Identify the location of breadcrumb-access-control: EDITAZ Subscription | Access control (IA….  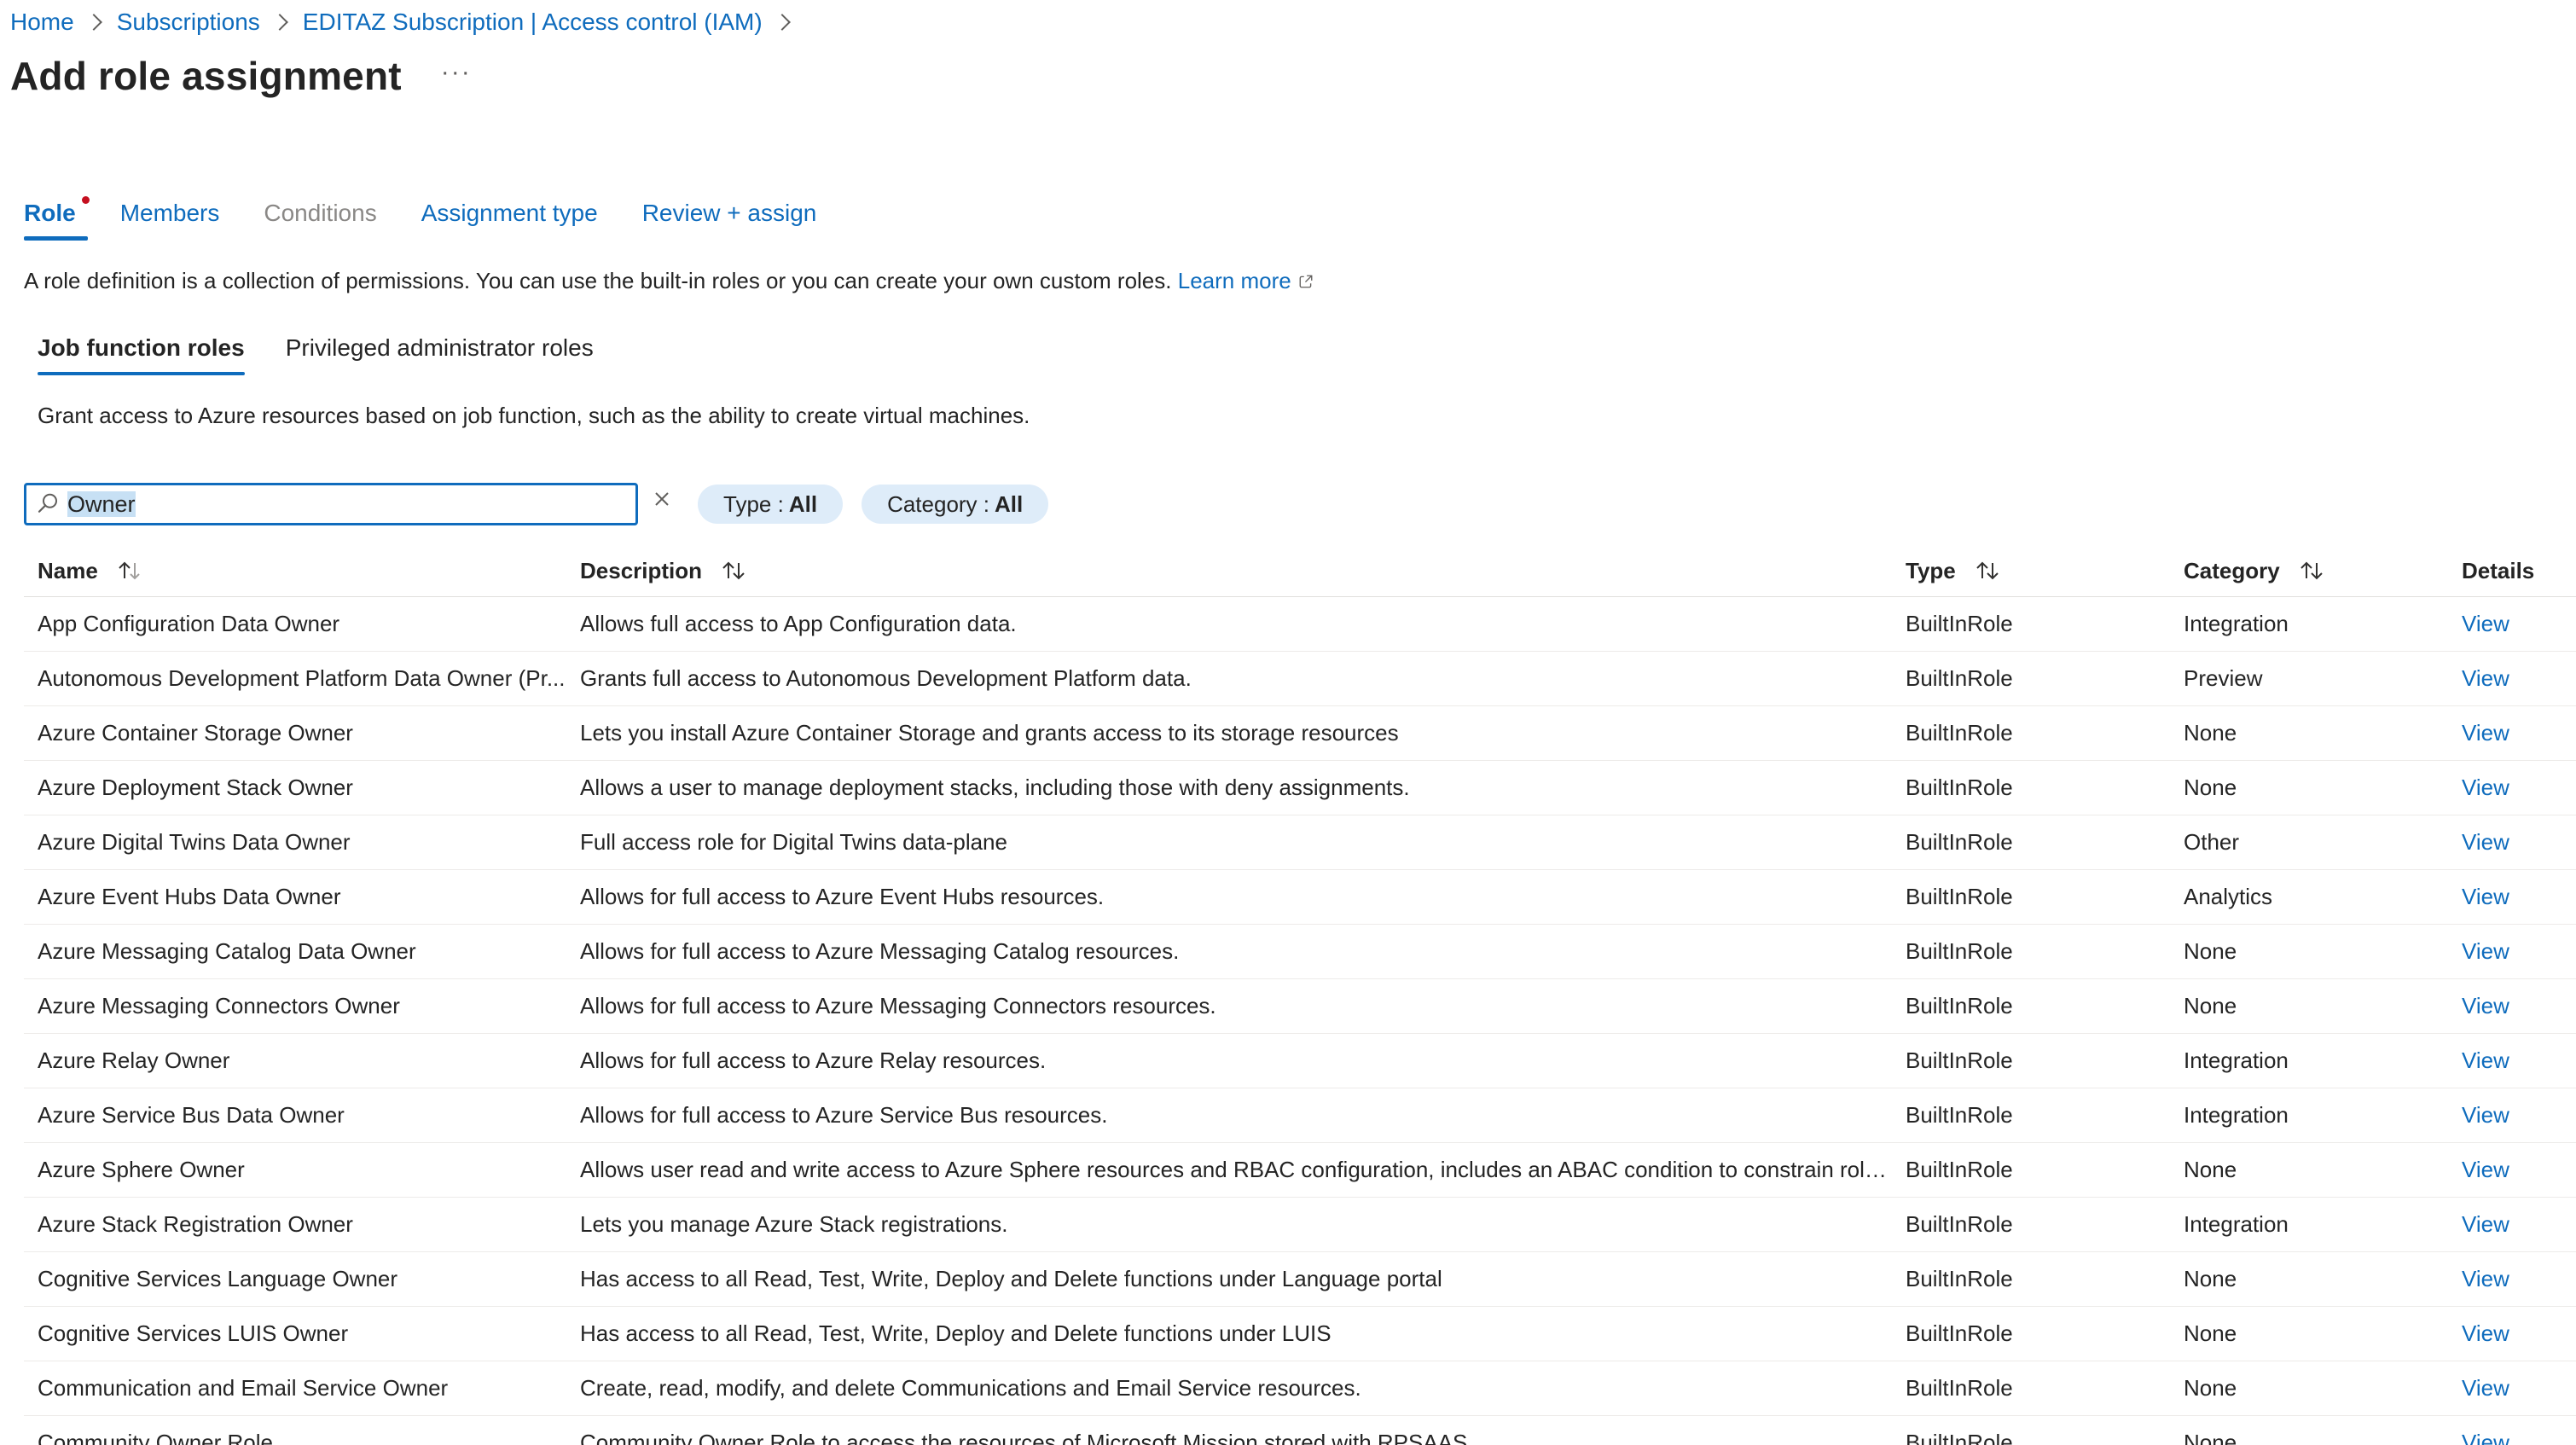
(533, 22).